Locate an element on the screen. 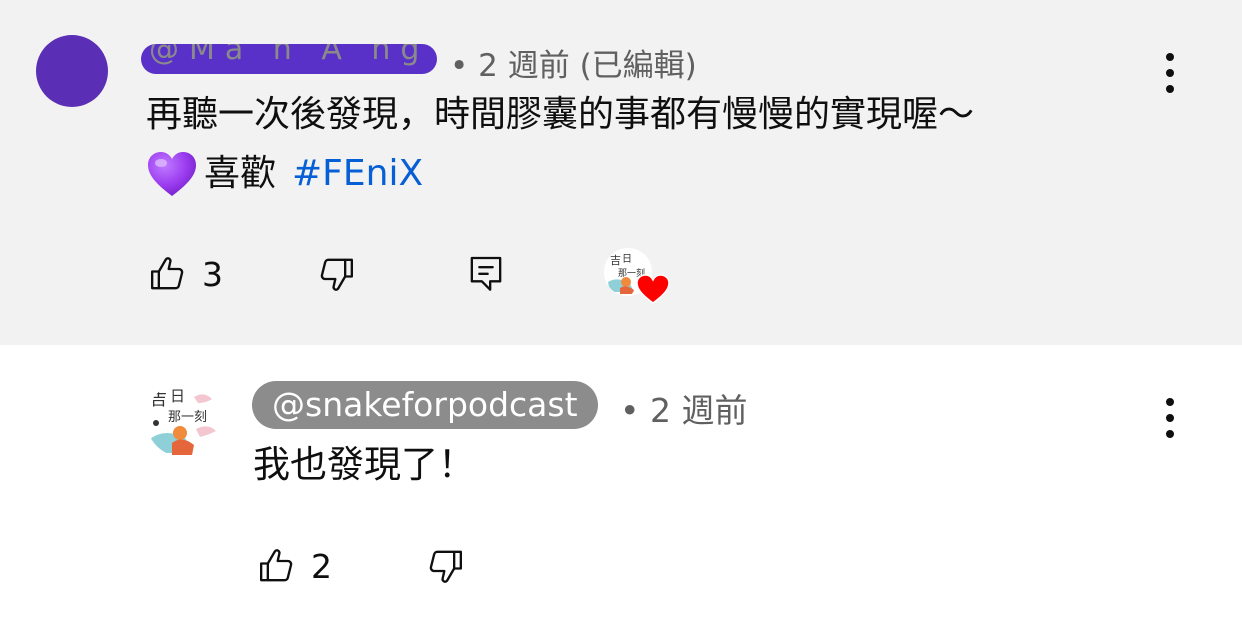  reply-meta: • 2 週前 is located at coordinates (683, 408).